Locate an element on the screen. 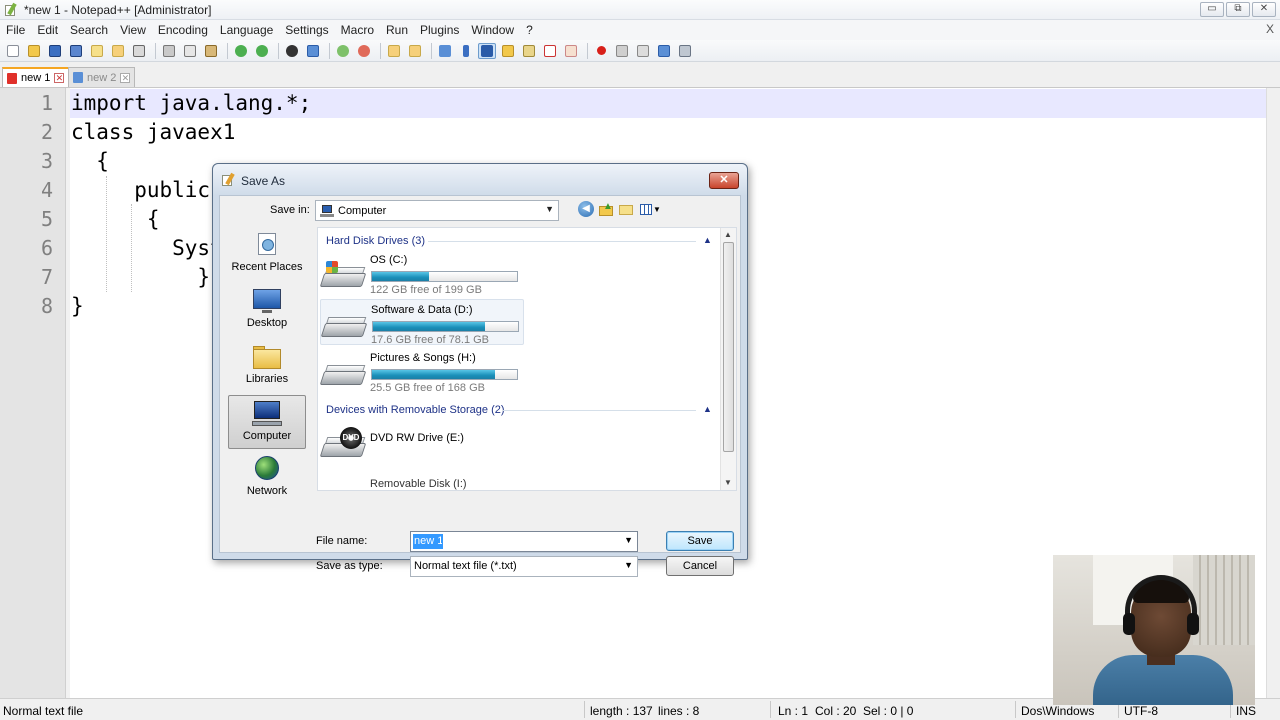  redo-icon is located at coordinates (262, 51).